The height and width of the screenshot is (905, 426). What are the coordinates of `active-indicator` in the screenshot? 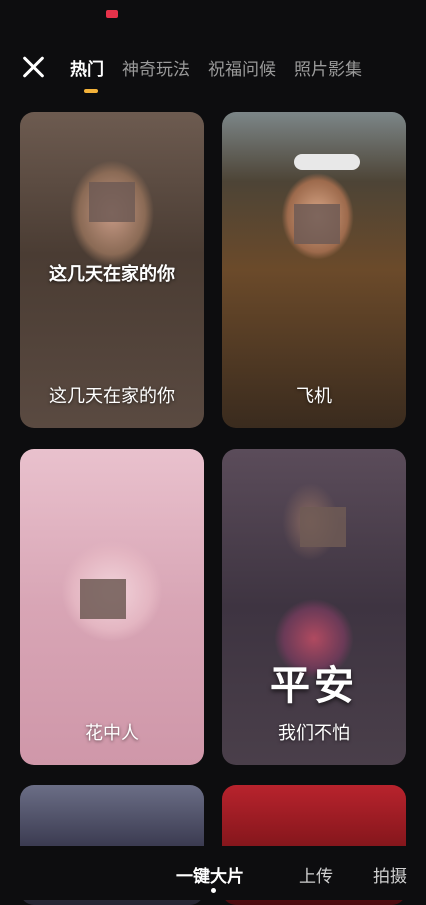 It's located at (213, 890).